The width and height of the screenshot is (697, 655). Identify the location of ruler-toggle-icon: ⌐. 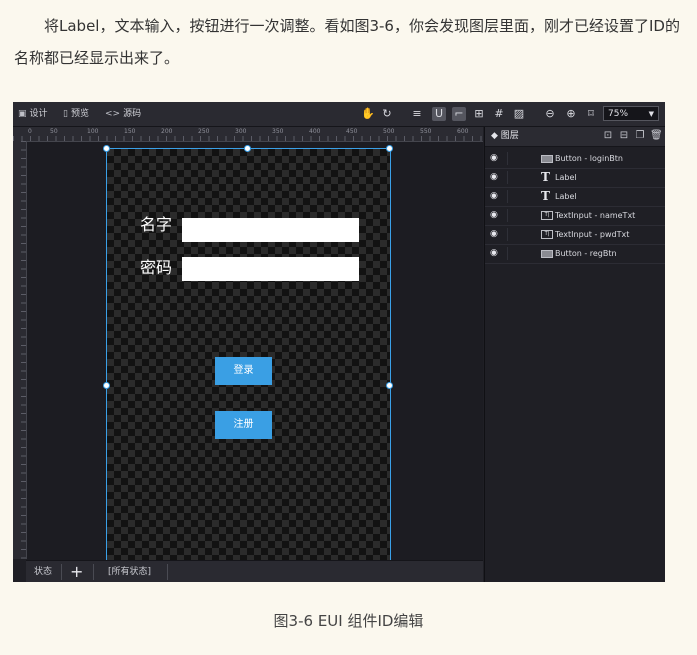
(459, 114).